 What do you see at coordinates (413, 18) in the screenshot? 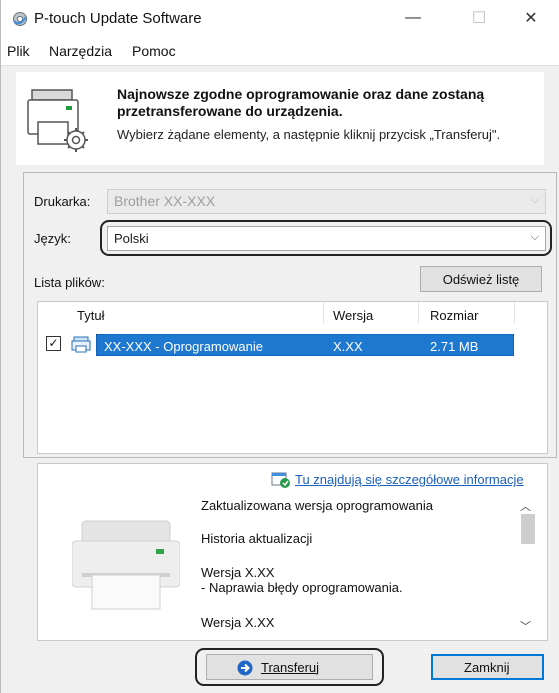
I see `minimize-button: —` at bounding box center [413, 18].